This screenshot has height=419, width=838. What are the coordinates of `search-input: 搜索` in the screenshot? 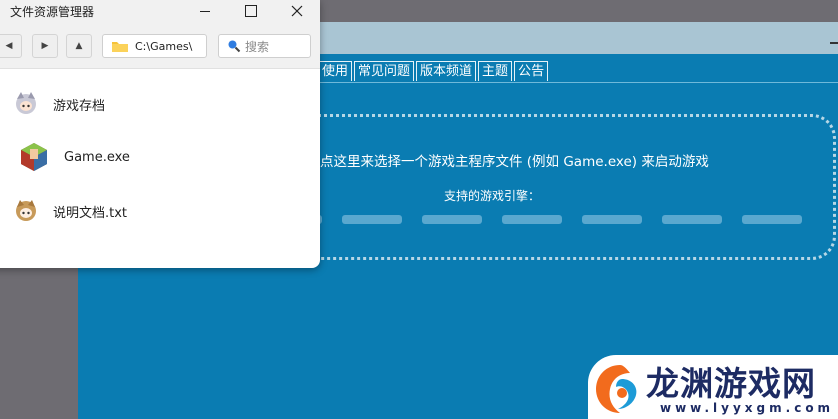 It's located at (264, 46).